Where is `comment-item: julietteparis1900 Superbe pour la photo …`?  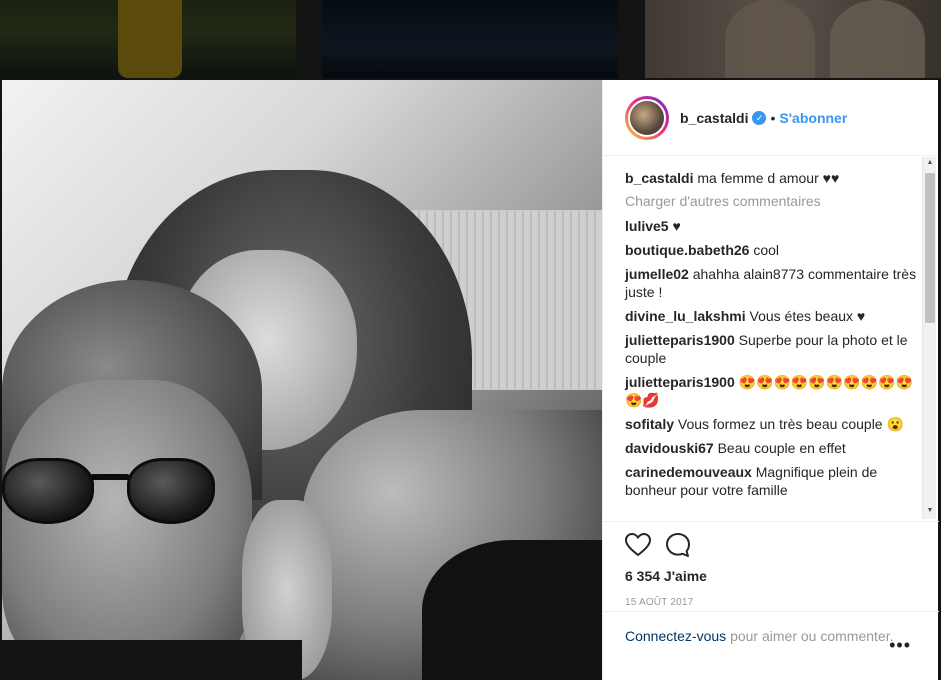 comment-item: julietteparis1900 Superbe pour la photo … is located at coordinates (775, 349).